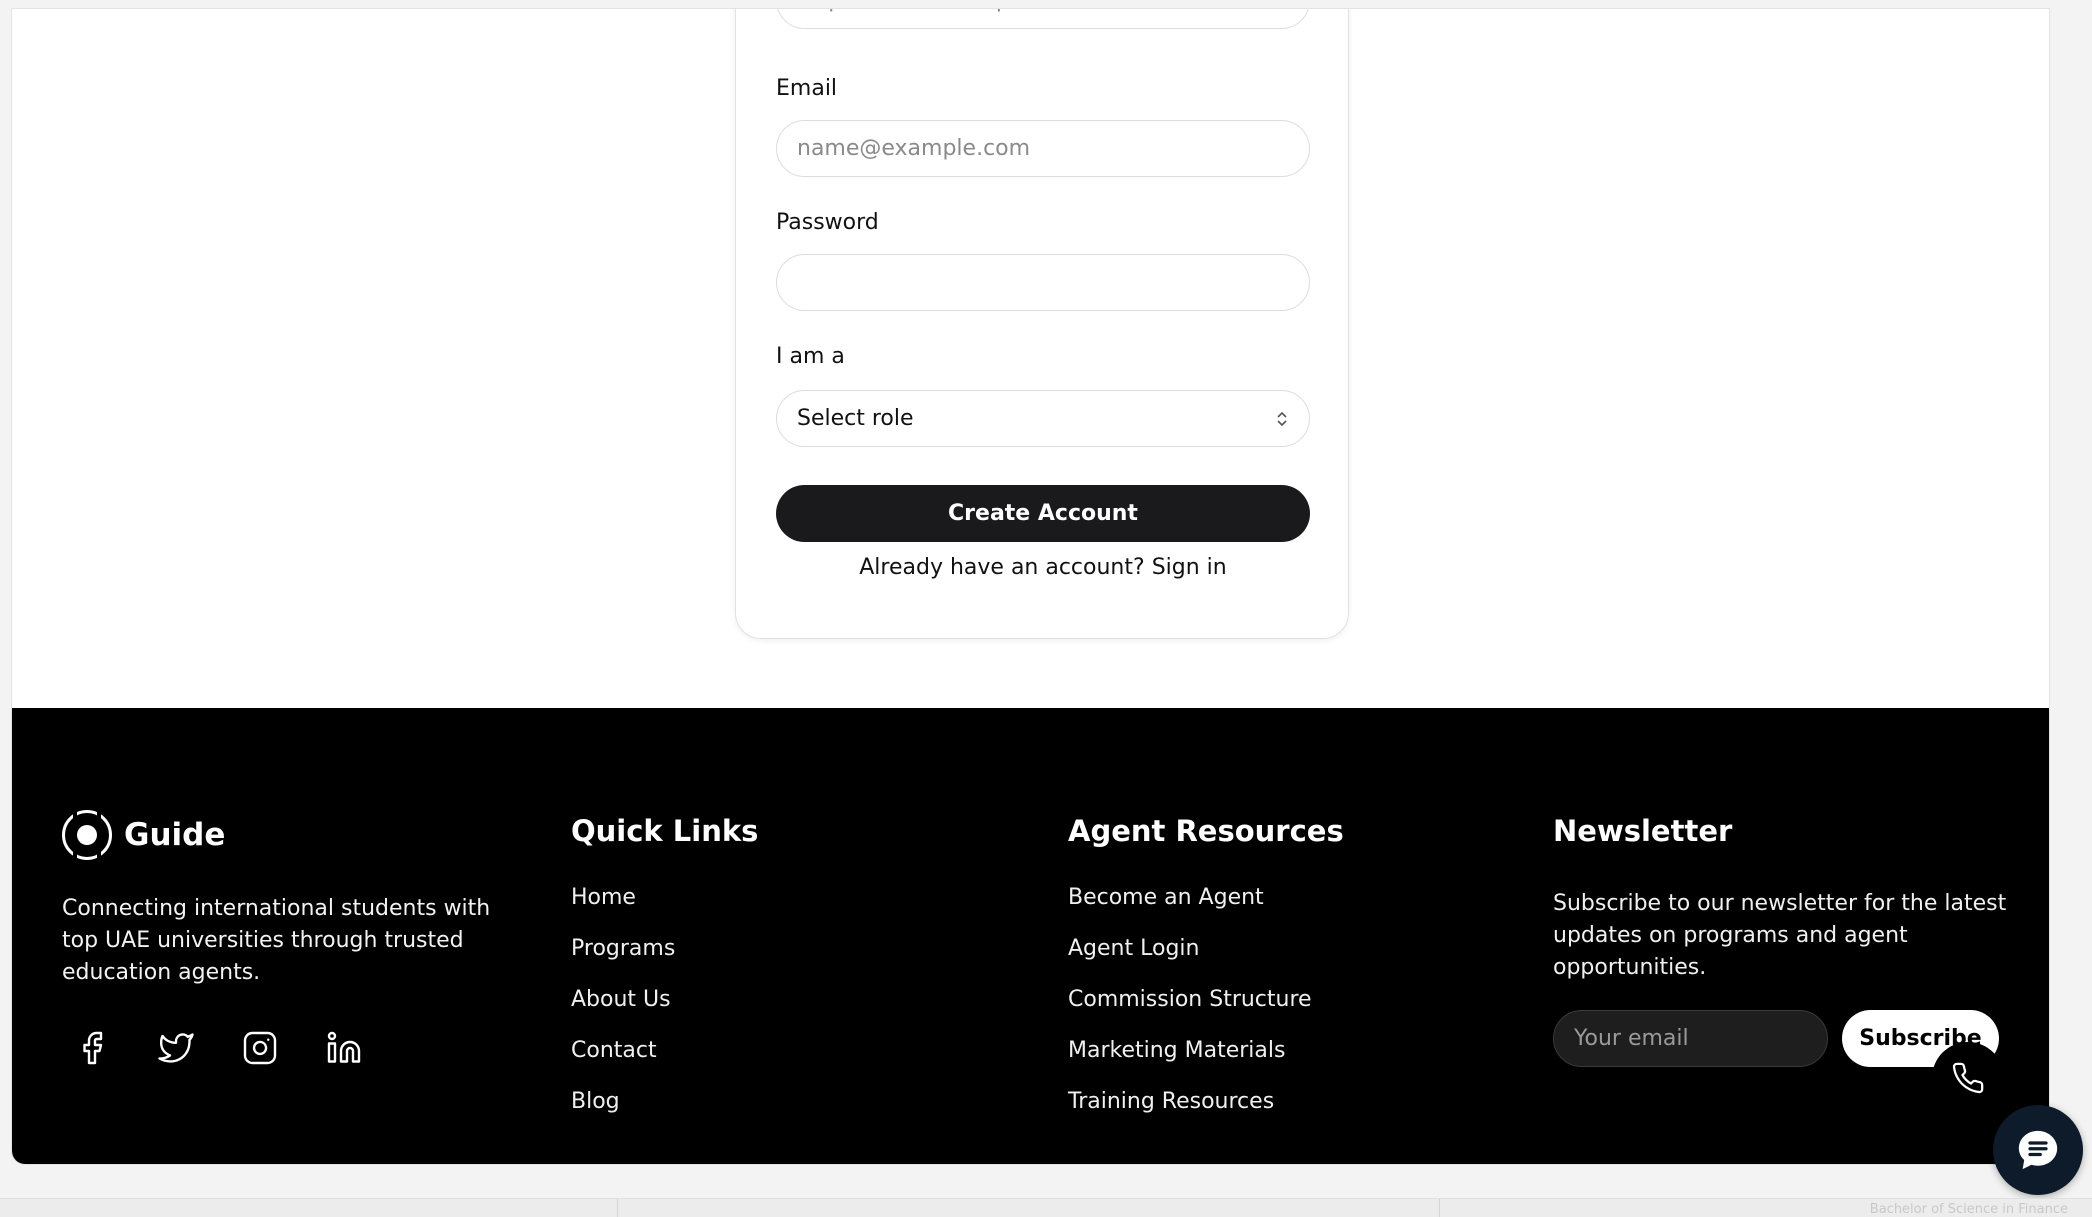  What do you see at coordinates (260, 1048) in the screenshot?
I see `instagram-icon` at bounding box center [260, 1048].